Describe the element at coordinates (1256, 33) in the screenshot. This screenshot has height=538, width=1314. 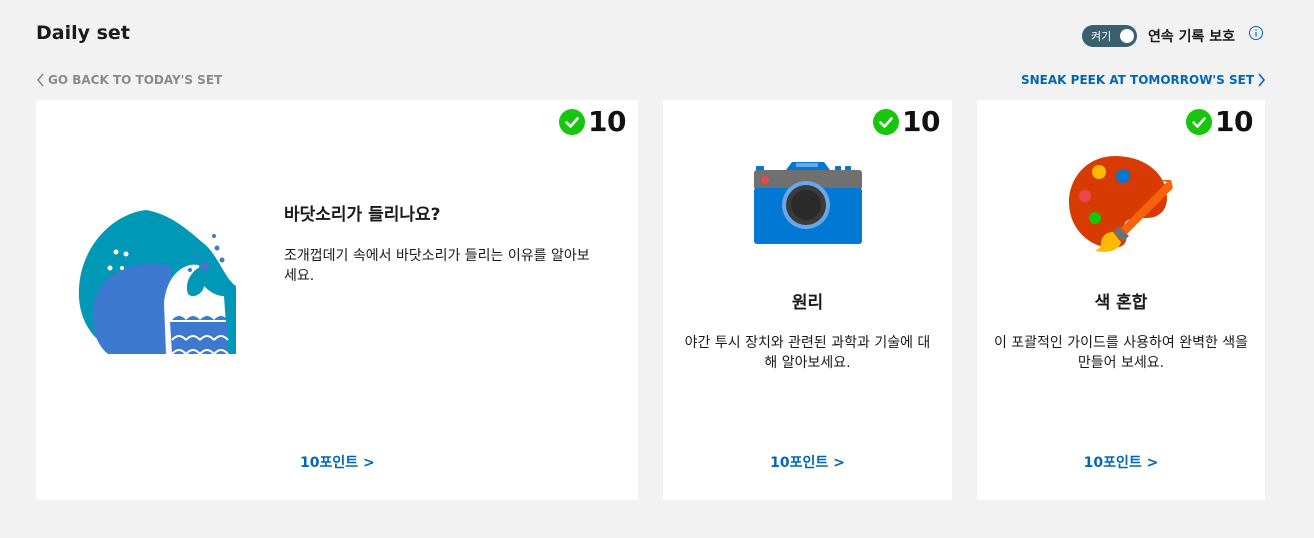
I see `info-icon` at that location.